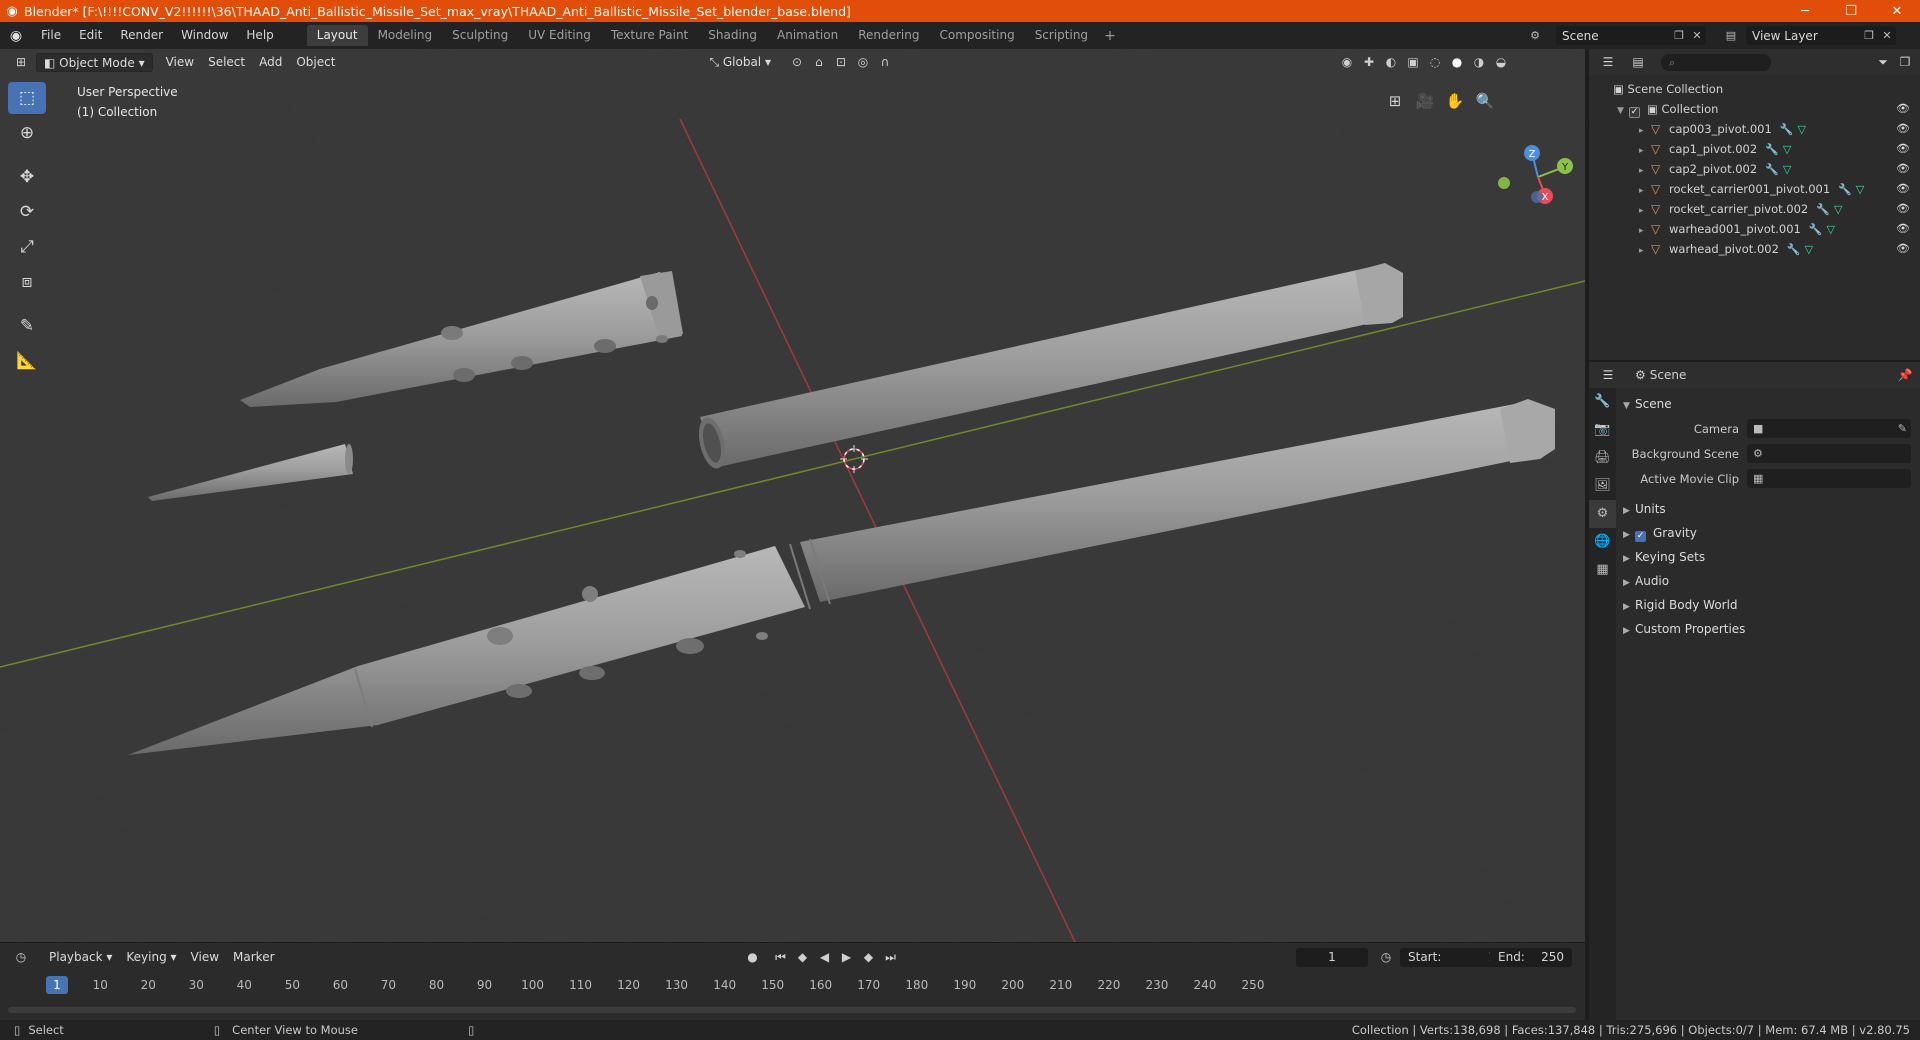  I want to click on texture-tab-icon: ▦, so click(1602, 570).